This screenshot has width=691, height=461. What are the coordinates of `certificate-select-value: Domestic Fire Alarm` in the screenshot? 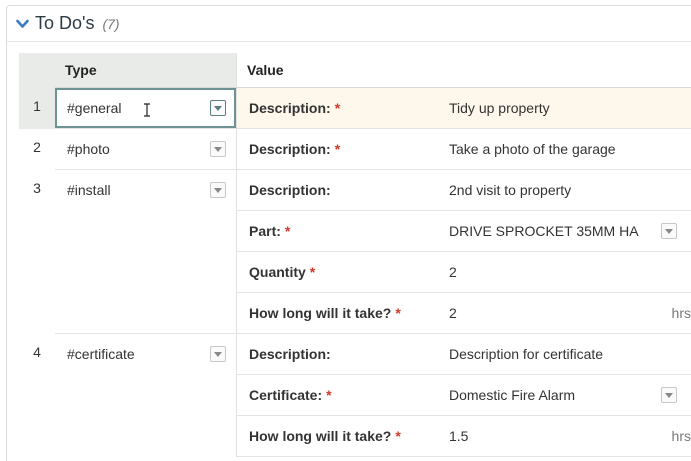 It's located at (512, 395).